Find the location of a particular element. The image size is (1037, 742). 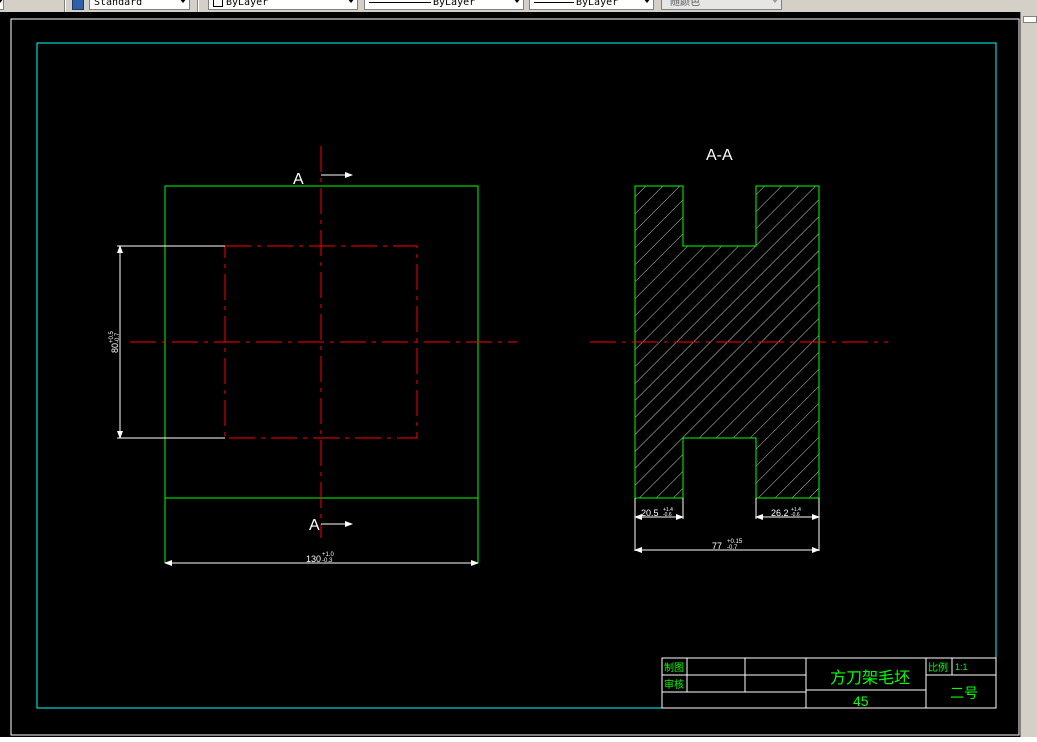

lineweight-value: ByLayer is located at coordinates (597, 4).